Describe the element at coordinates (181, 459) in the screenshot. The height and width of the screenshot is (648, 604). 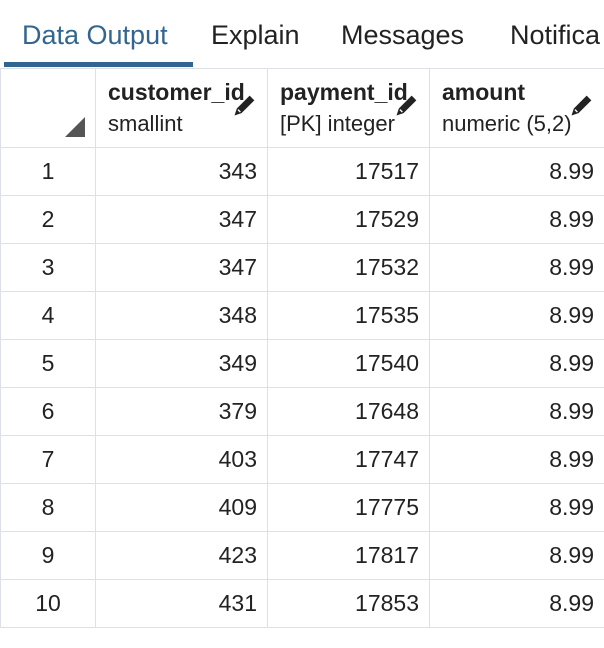
I see `cell-customer-id: 403` at that location.